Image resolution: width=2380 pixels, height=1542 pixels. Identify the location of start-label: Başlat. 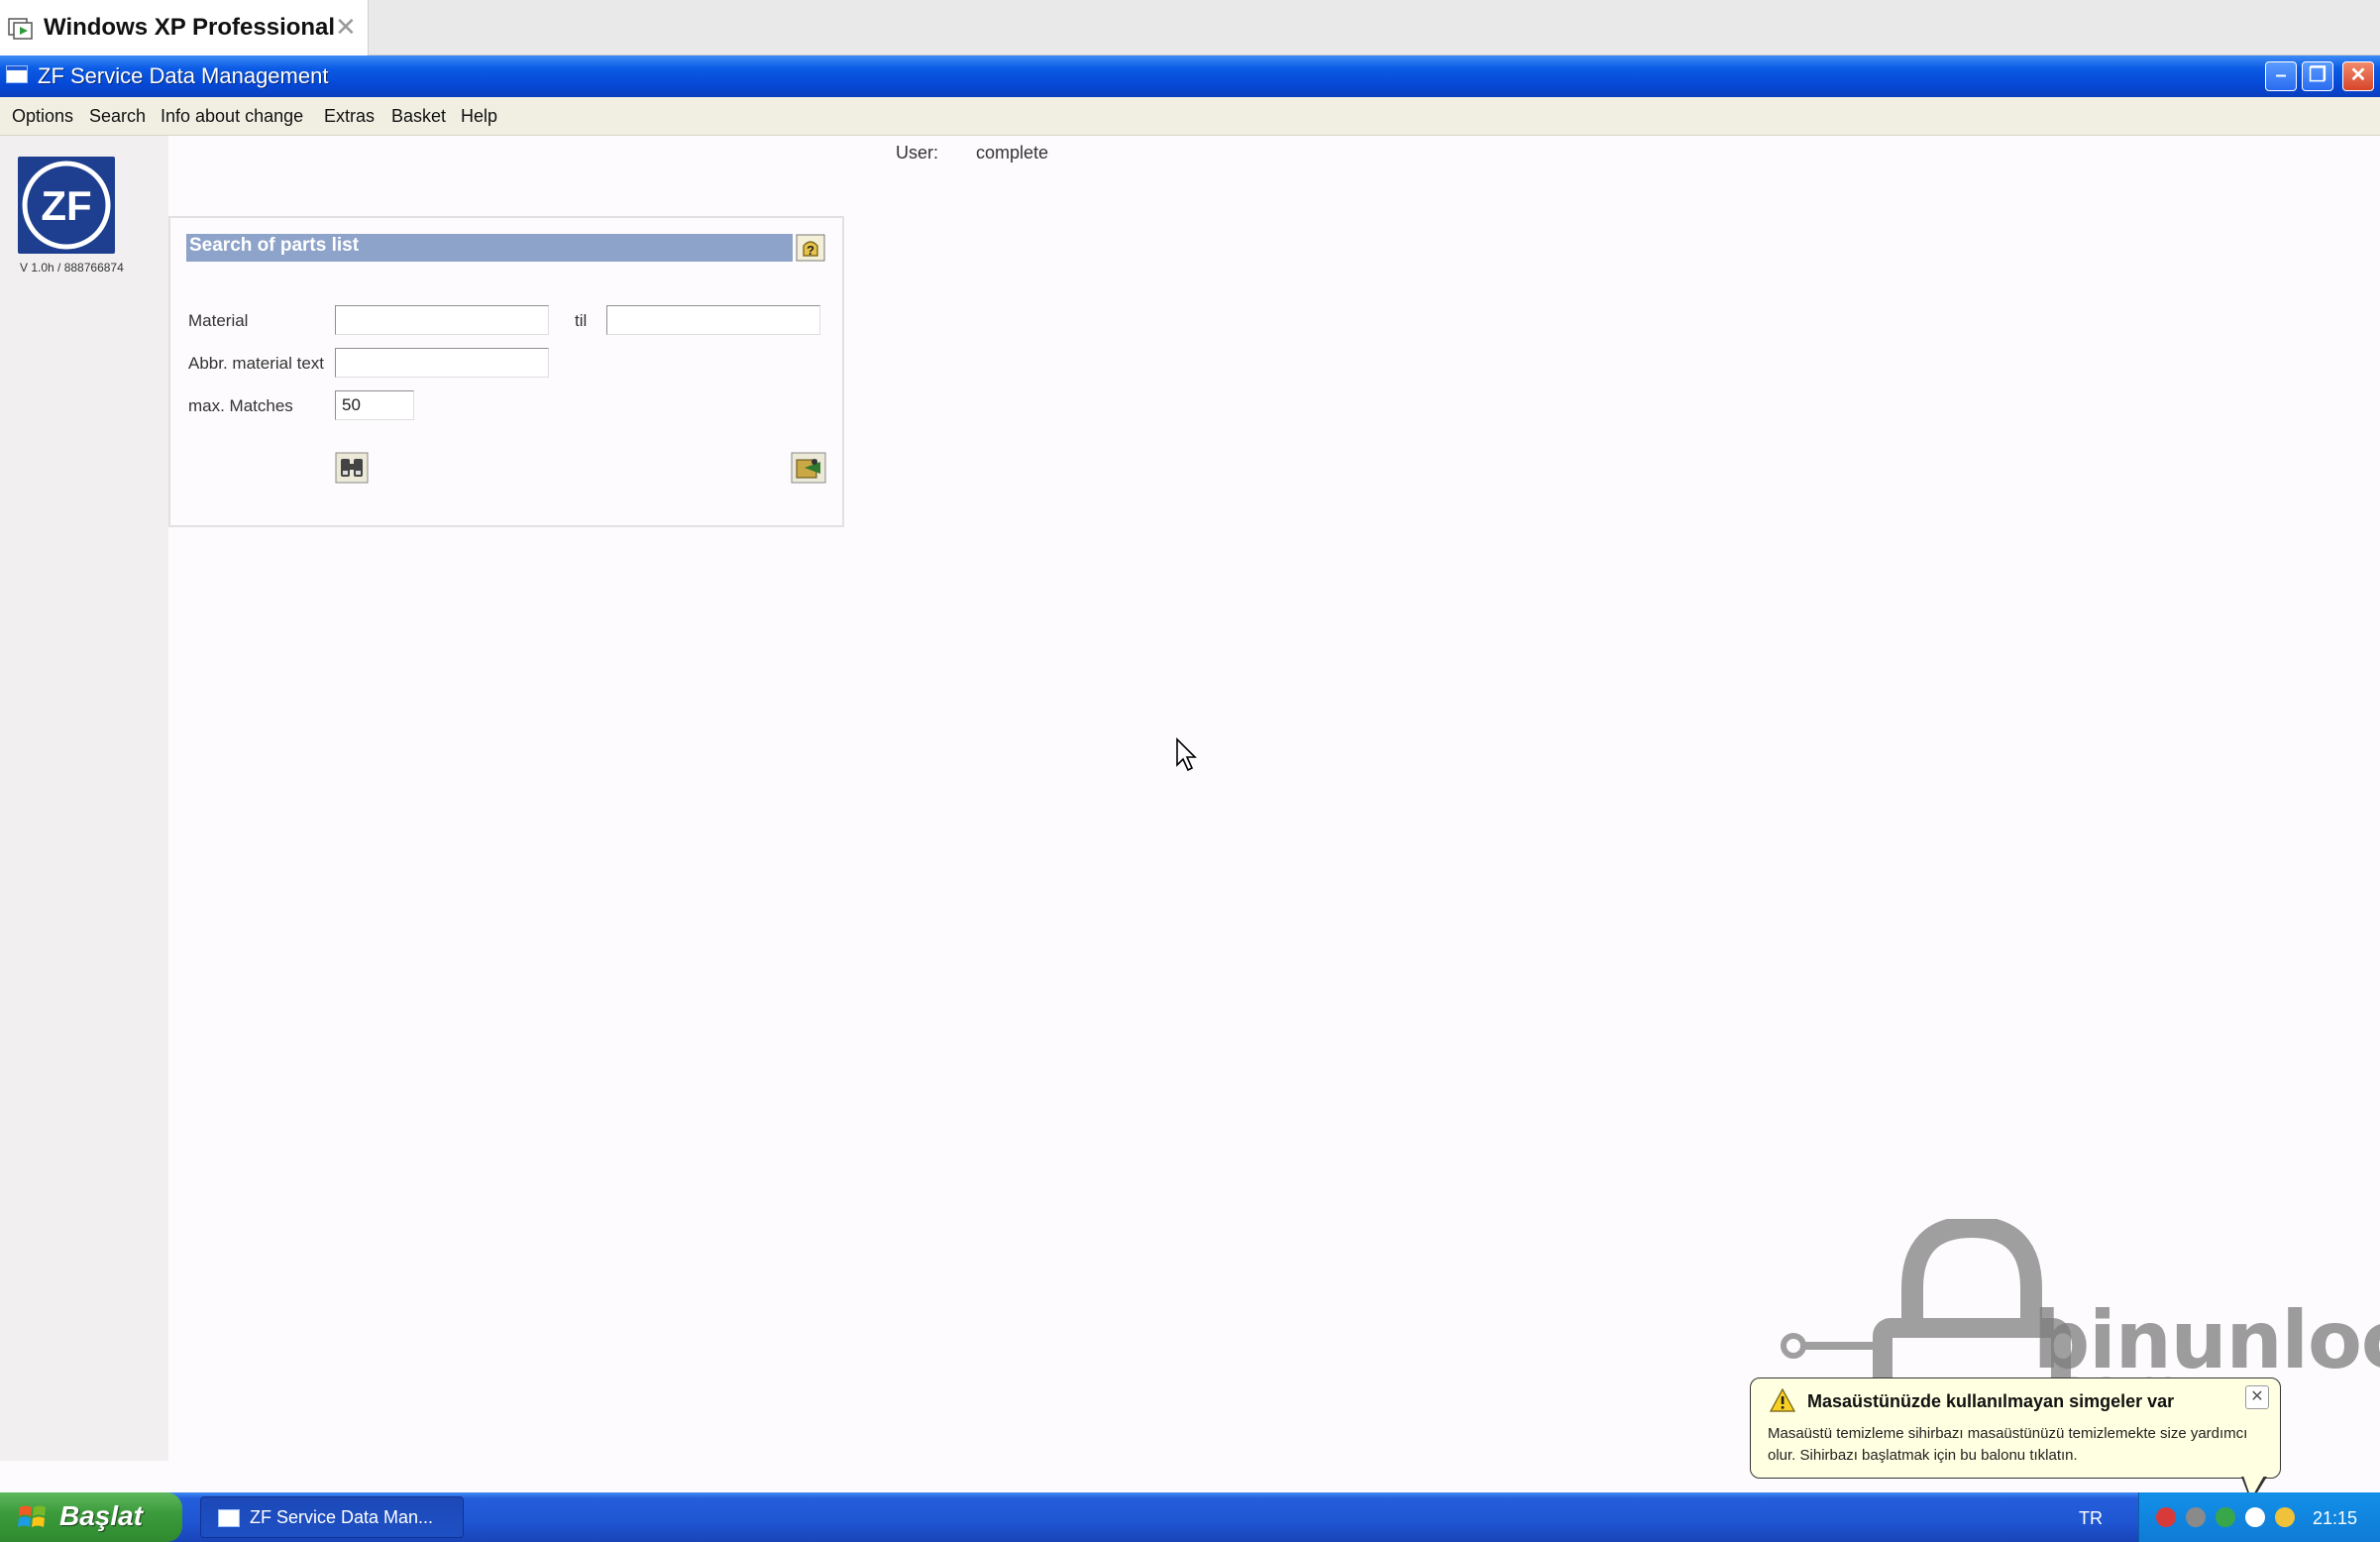
(101, 1515).